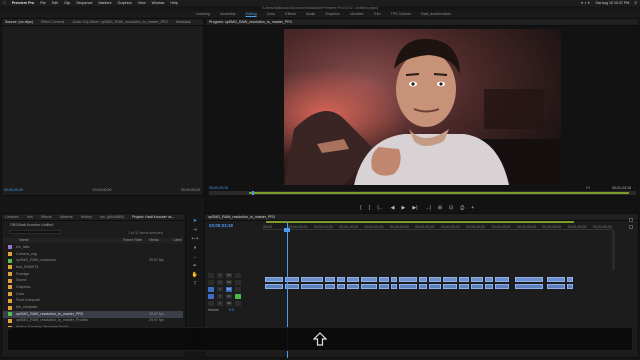  Describe the element at coordinates (635, 3) in the screenshot. I see `search-icon: ⚲` at that location.